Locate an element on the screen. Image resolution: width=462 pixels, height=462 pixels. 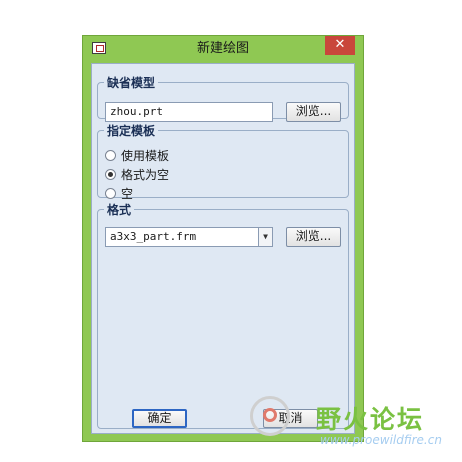
watermark-text: 野火论坛 is located at coordinates (370, 419).